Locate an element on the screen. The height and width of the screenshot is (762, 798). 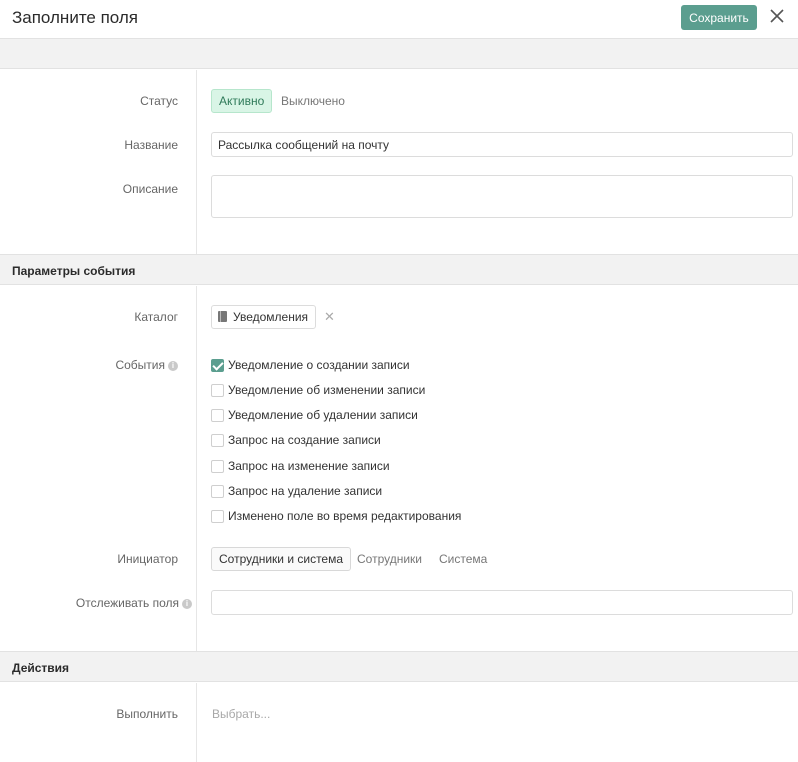
name-label: Название is located at coordinates (151, 145).